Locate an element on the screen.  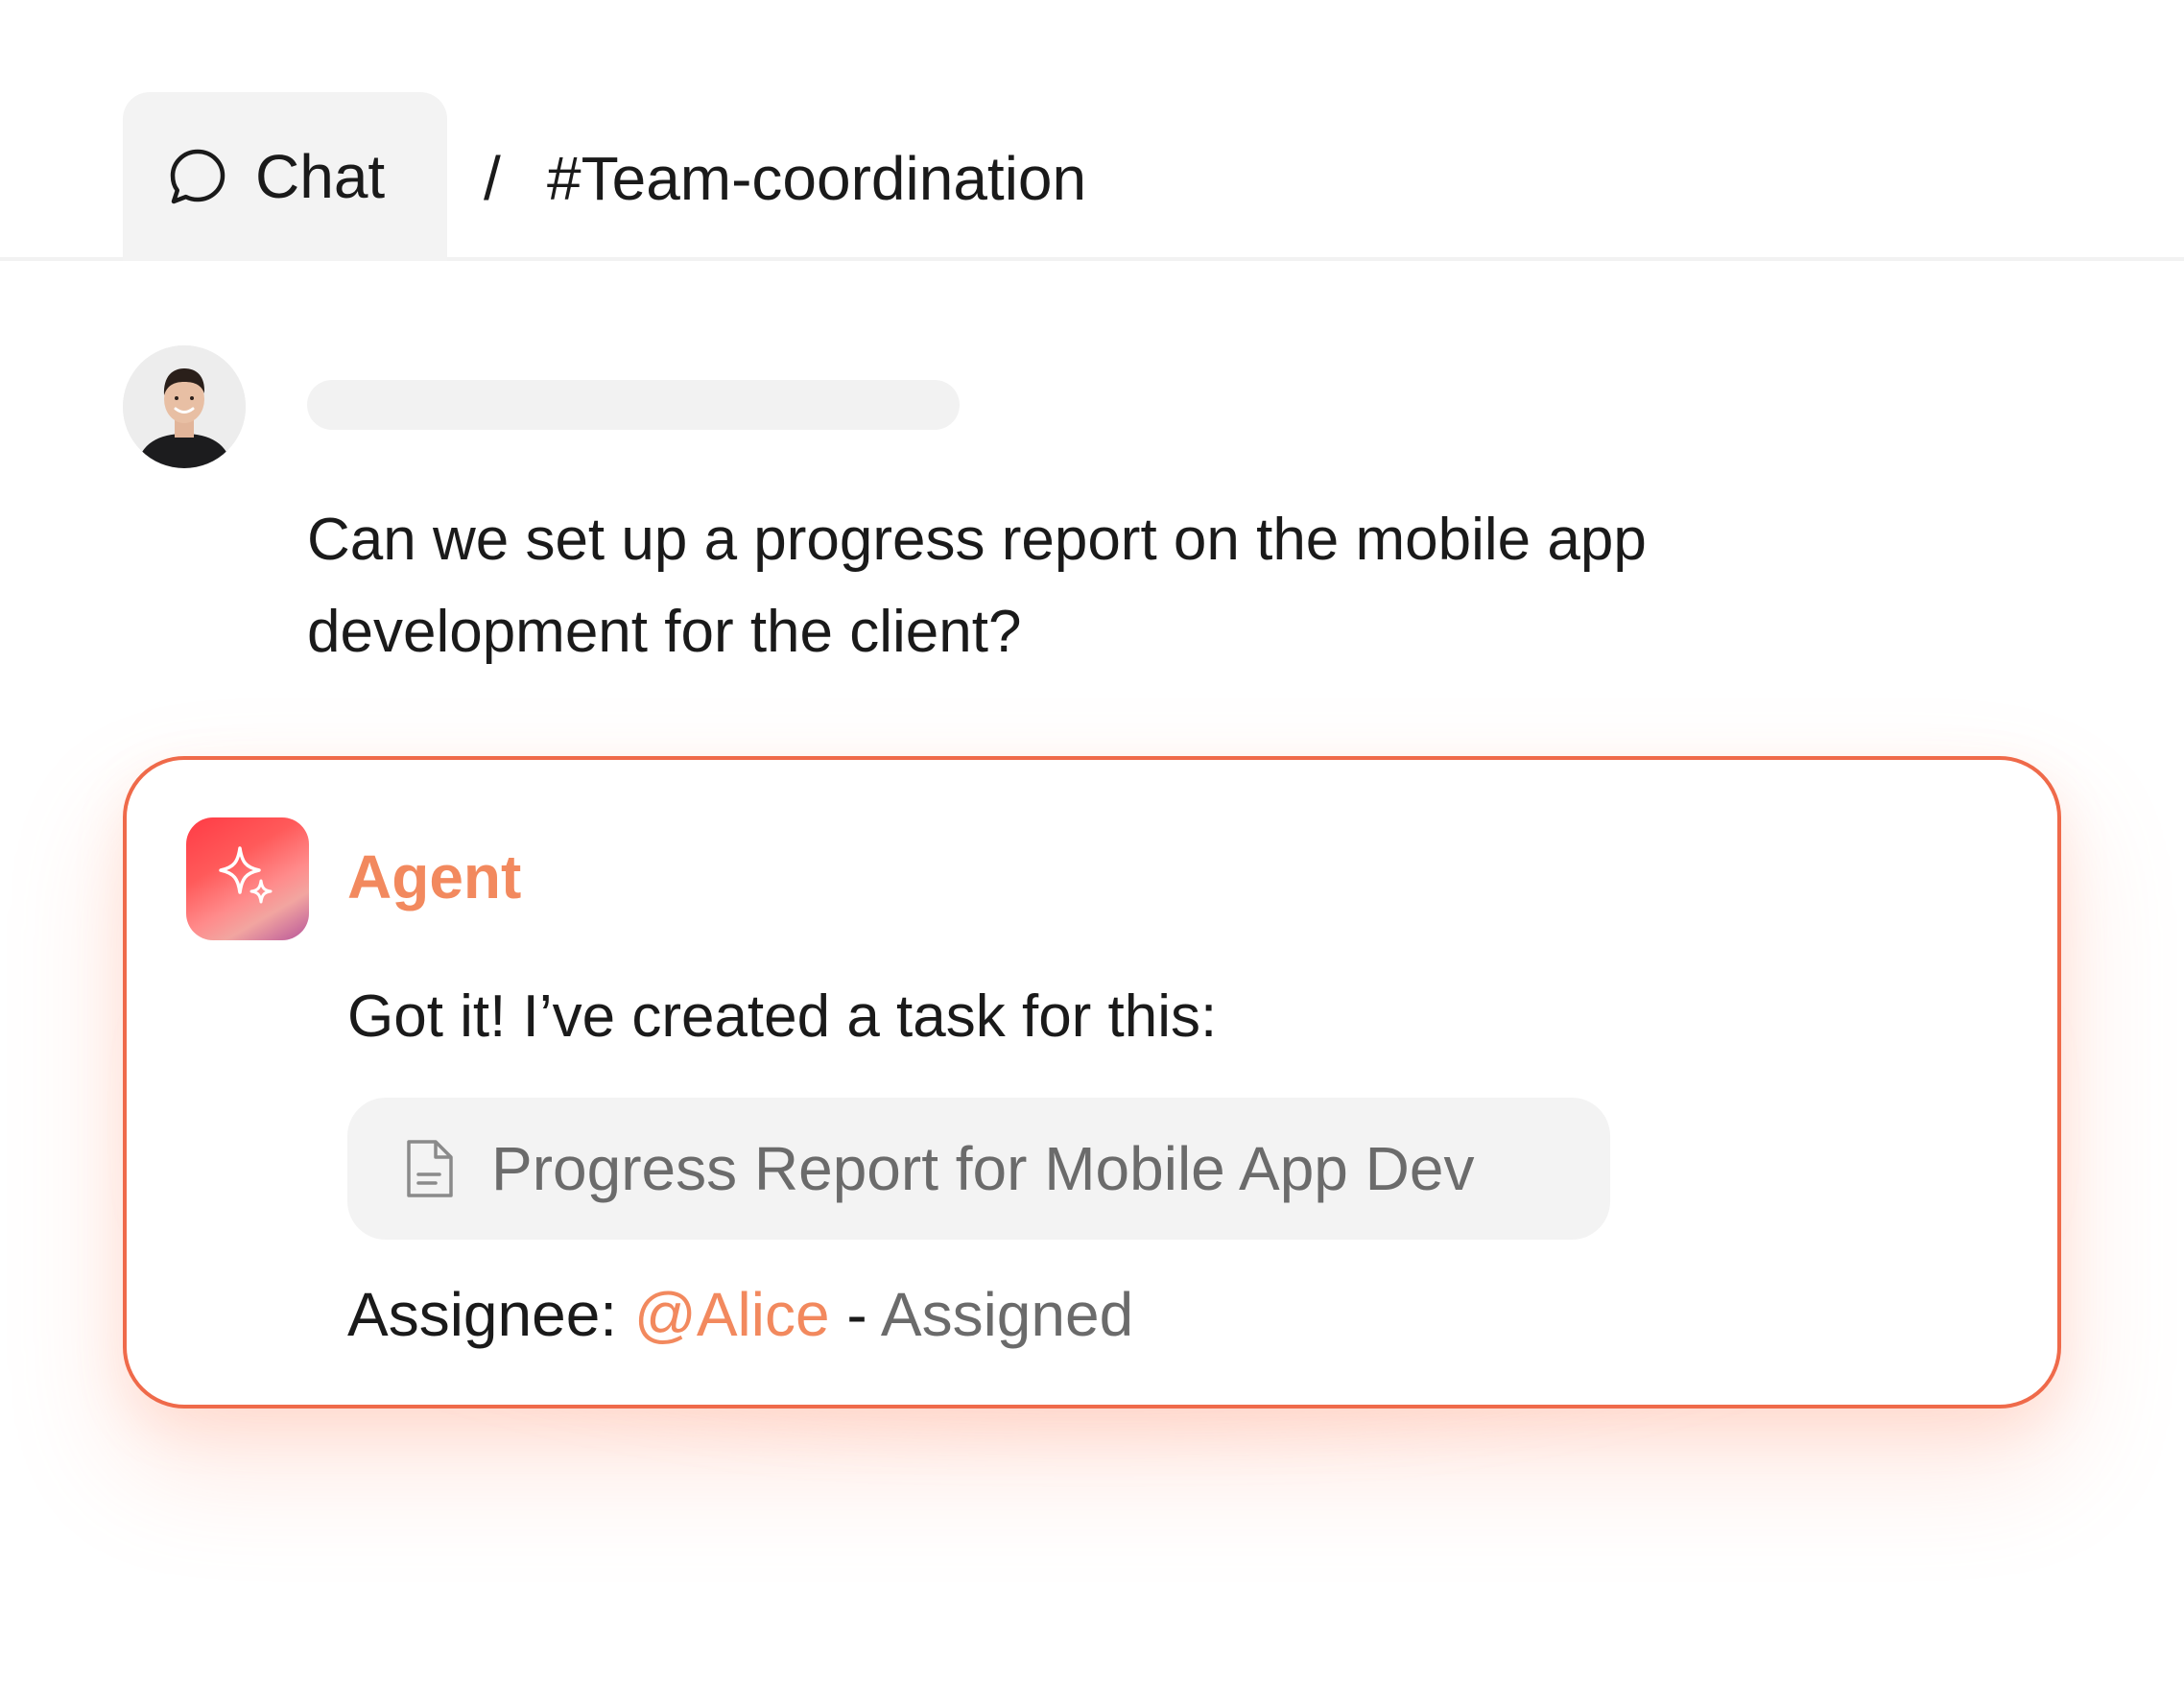
task-link-chip: Progress Report for Mobile App Dev is located at coordinates (979, 1169).